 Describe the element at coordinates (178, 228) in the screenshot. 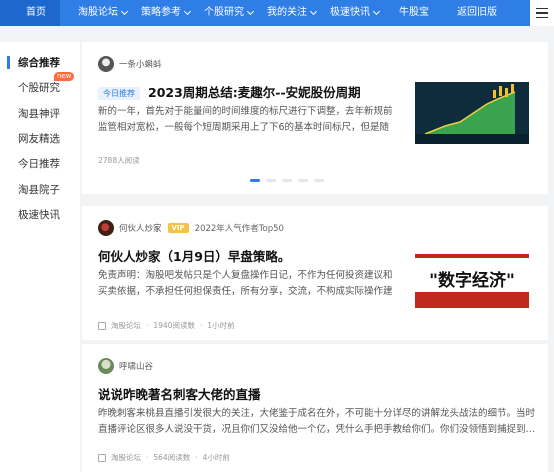

I see `vip-badge: VIP` at that location.